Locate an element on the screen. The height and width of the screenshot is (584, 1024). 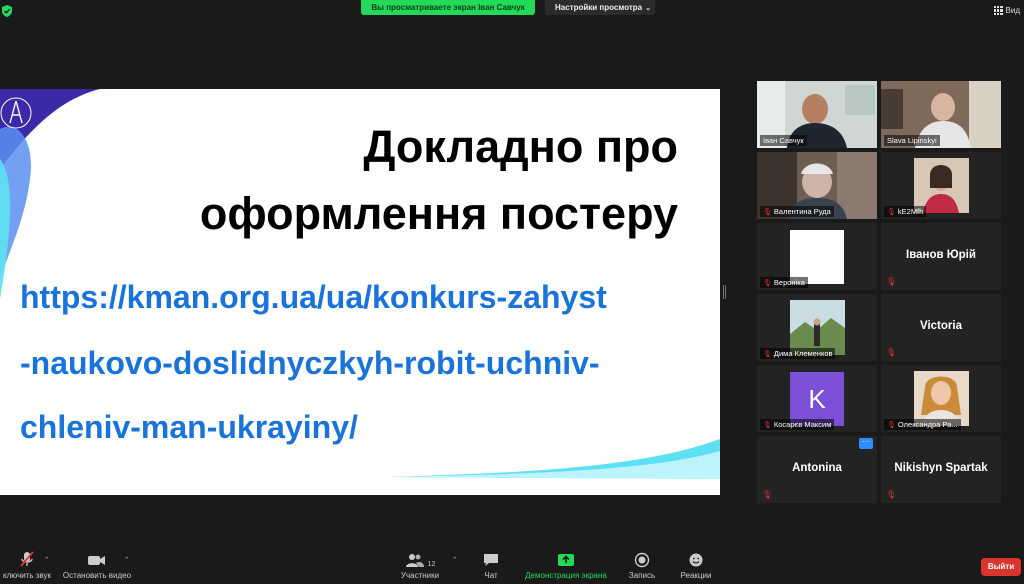
unmute-button: ключить звук is located at coordinates (27, 566).